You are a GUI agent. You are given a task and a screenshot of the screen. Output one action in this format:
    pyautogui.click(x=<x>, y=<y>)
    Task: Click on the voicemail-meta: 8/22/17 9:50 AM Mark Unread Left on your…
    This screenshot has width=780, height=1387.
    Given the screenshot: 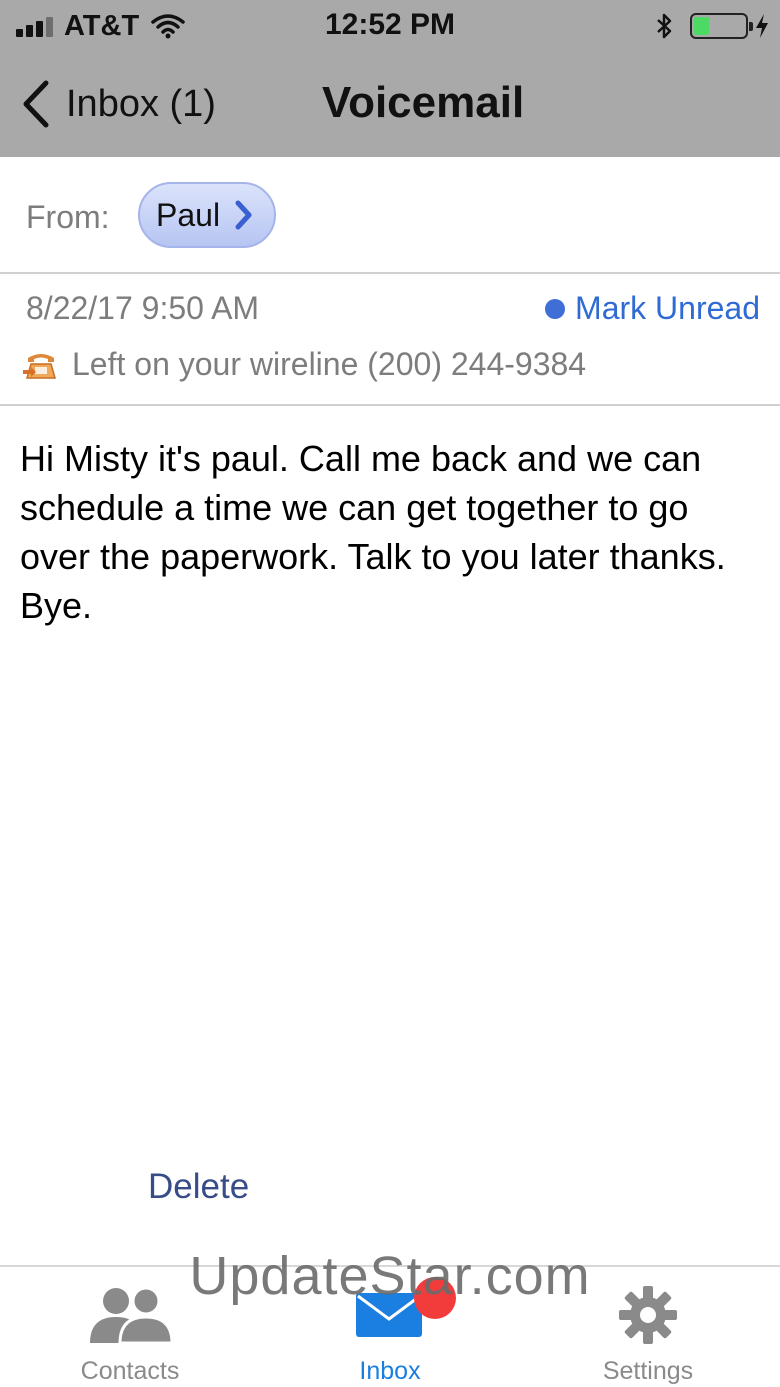 What is the action you would take?
    pyautogui.click(x=390, y=341)
    